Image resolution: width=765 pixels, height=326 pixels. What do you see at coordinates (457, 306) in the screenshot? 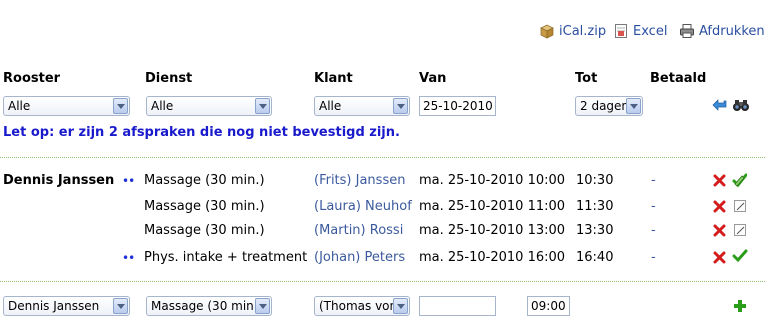
I see `new-date-input` at bounding box center [457, 306].